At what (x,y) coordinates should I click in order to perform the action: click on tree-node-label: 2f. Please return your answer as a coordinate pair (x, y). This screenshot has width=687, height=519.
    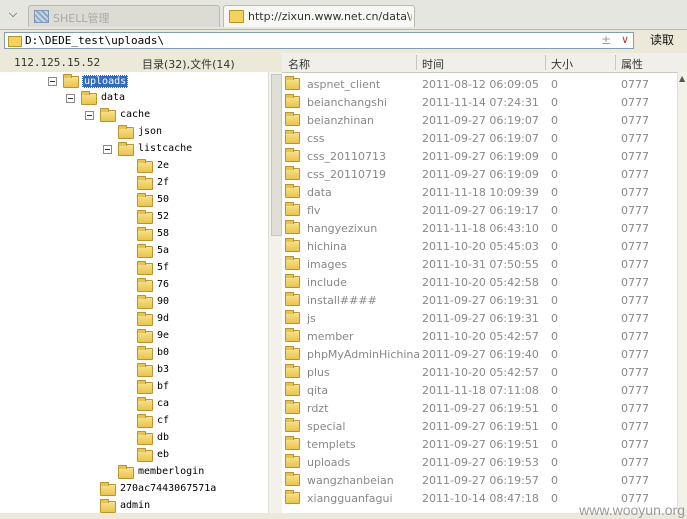
    Looking at the image, I should click on (163, 182).